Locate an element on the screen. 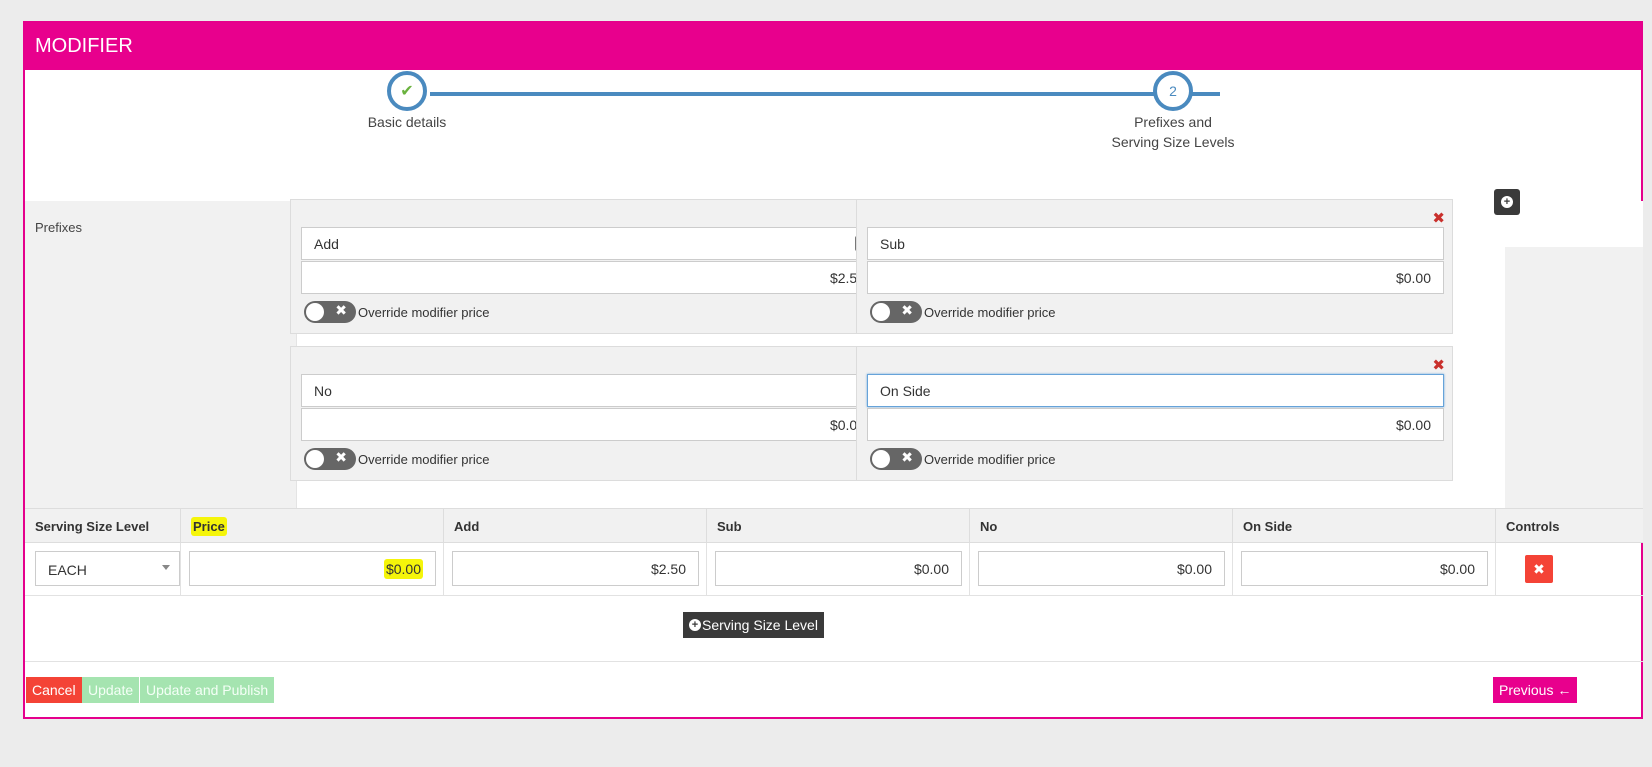 Image resolution: width=1652 pixels, height=767 pixels. price-input: $0.00 is located at coordinates (312, 568).